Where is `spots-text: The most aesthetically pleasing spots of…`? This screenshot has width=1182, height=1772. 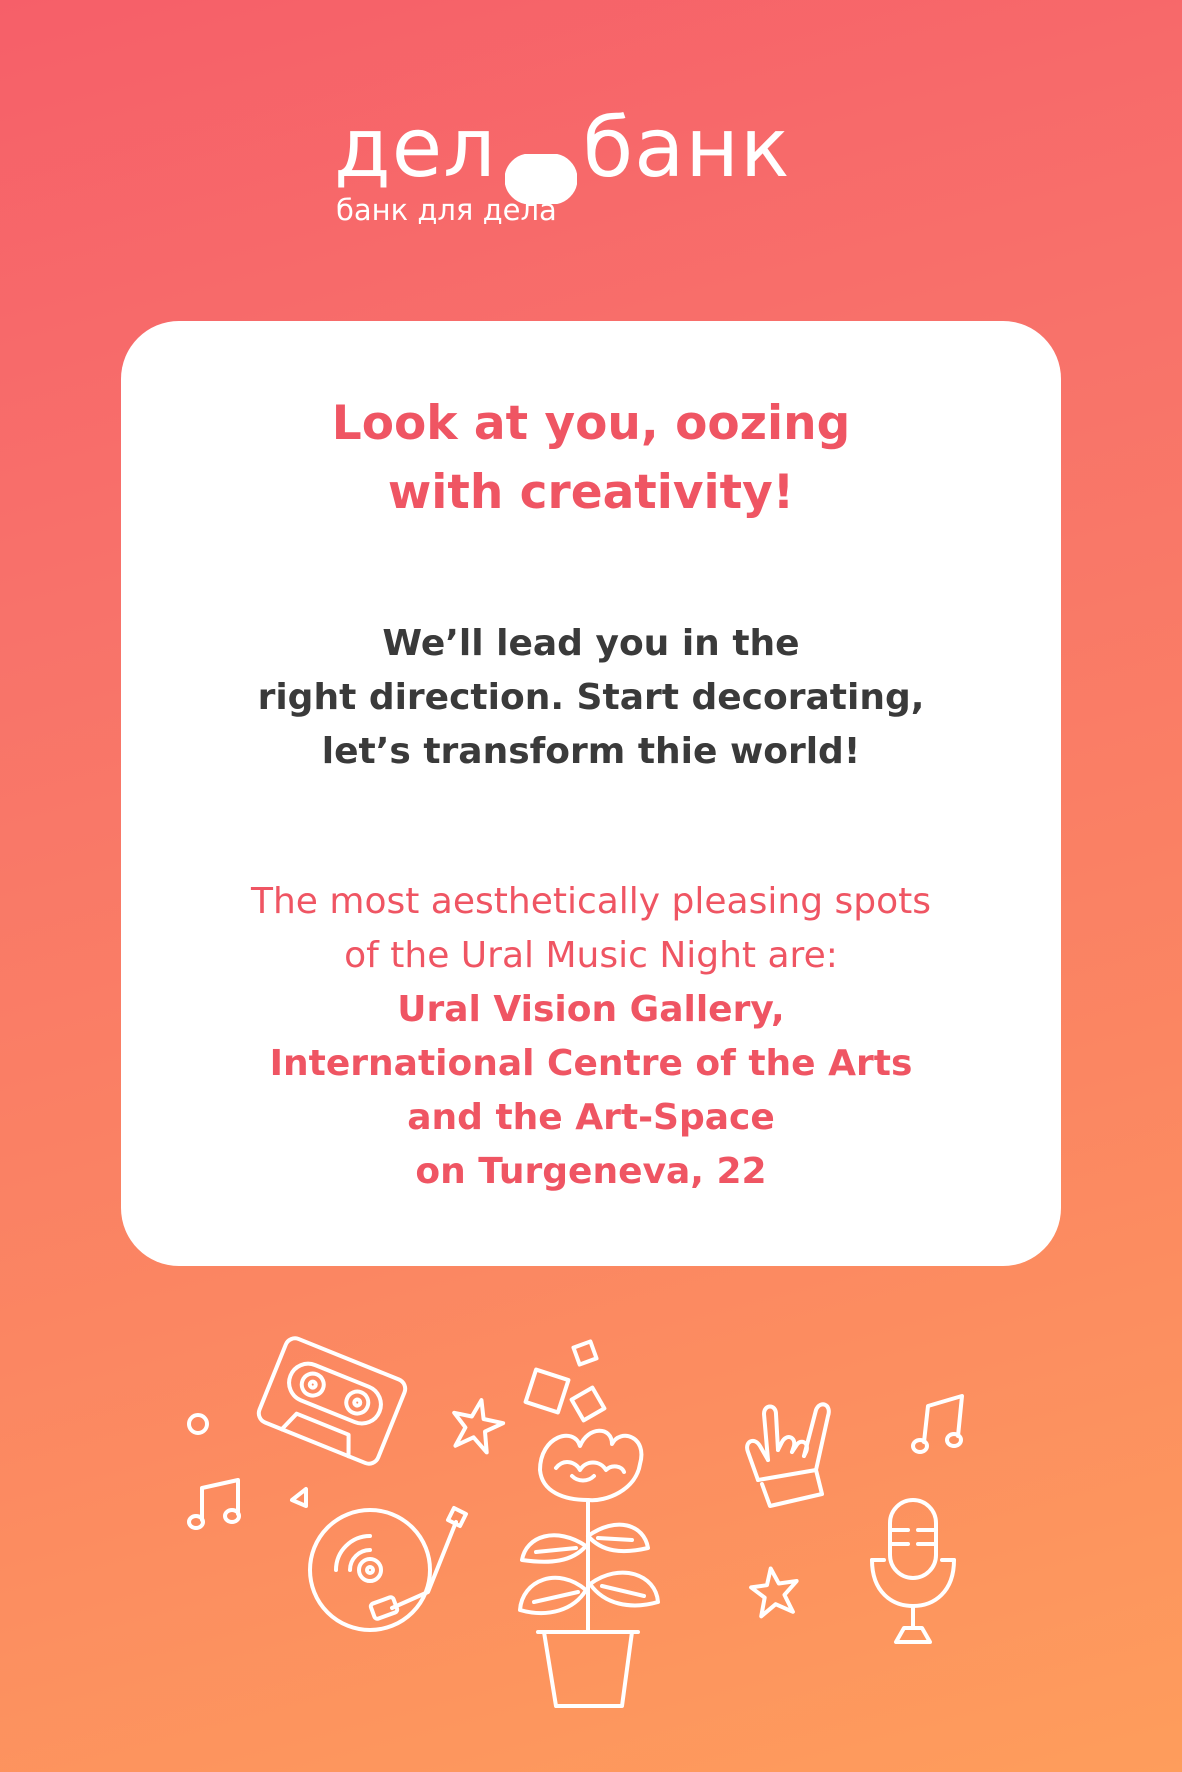
spots-text: The most aesthetically pleasing spots of… is located at coordinates (591, 1037).